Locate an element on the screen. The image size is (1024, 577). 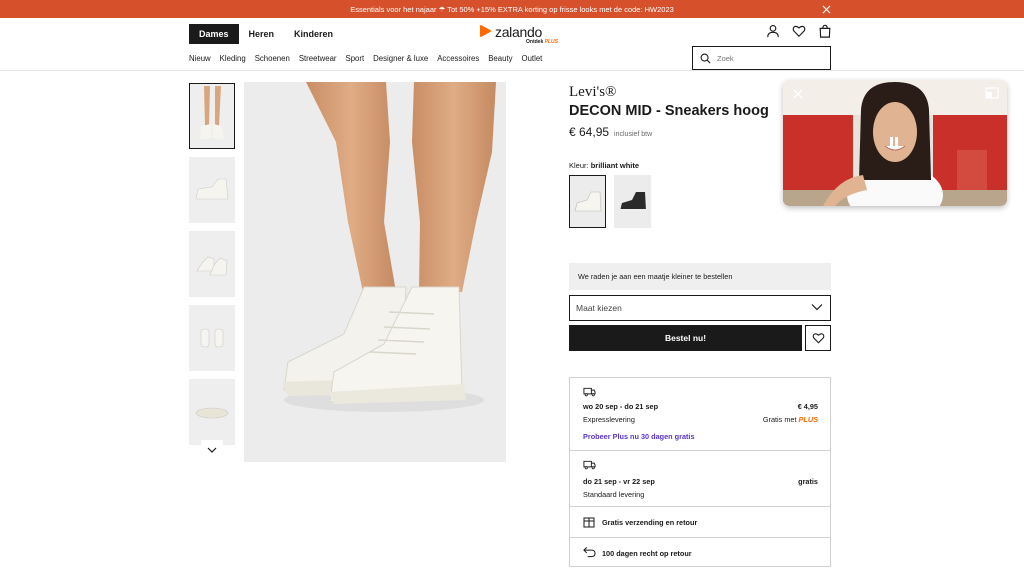
product-title: DECON MID - Sneakers hoog is located at coordinates (669, 111).